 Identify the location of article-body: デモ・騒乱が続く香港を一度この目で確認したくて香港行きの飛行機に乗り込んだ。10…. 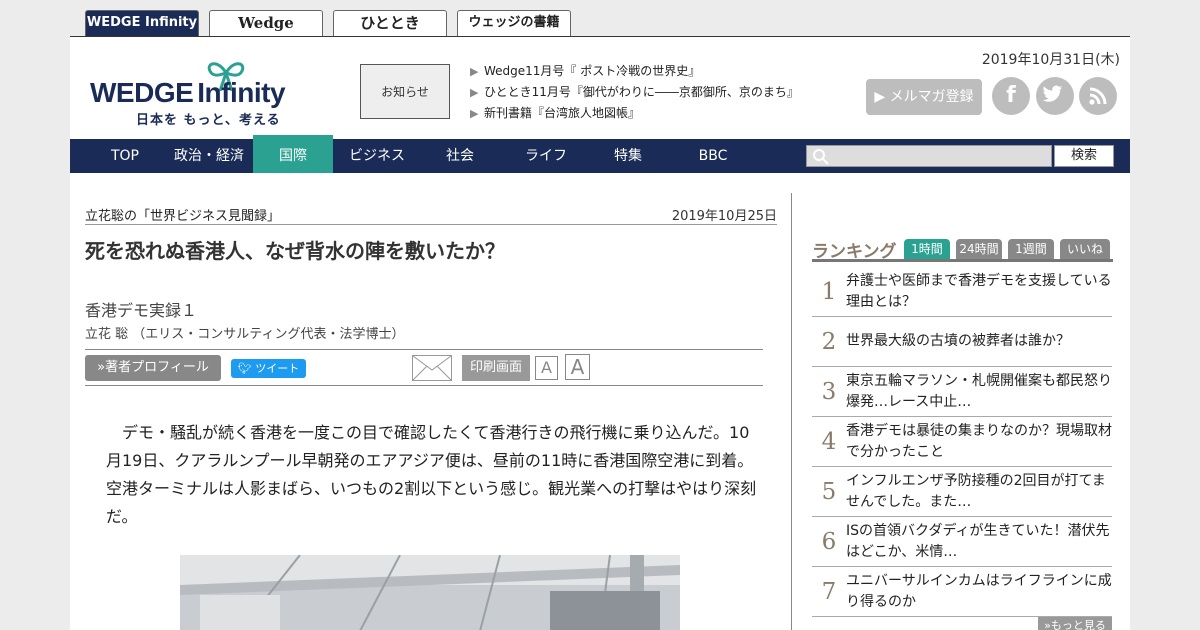
(431, 474).